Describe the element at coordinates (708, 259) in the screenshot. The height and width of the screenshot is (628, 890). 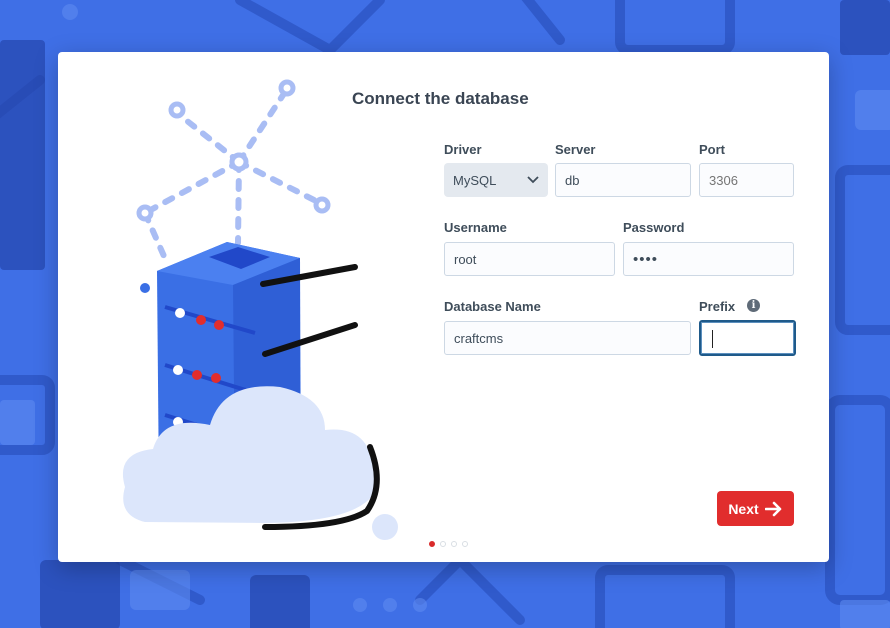
I see `password-input` at that location.